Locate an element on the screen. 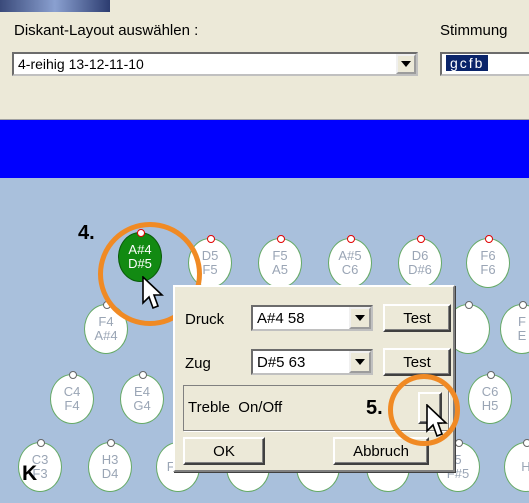 The image size is (529, 503). key-note-pull: A#4 is located at coordinates (106, 335).